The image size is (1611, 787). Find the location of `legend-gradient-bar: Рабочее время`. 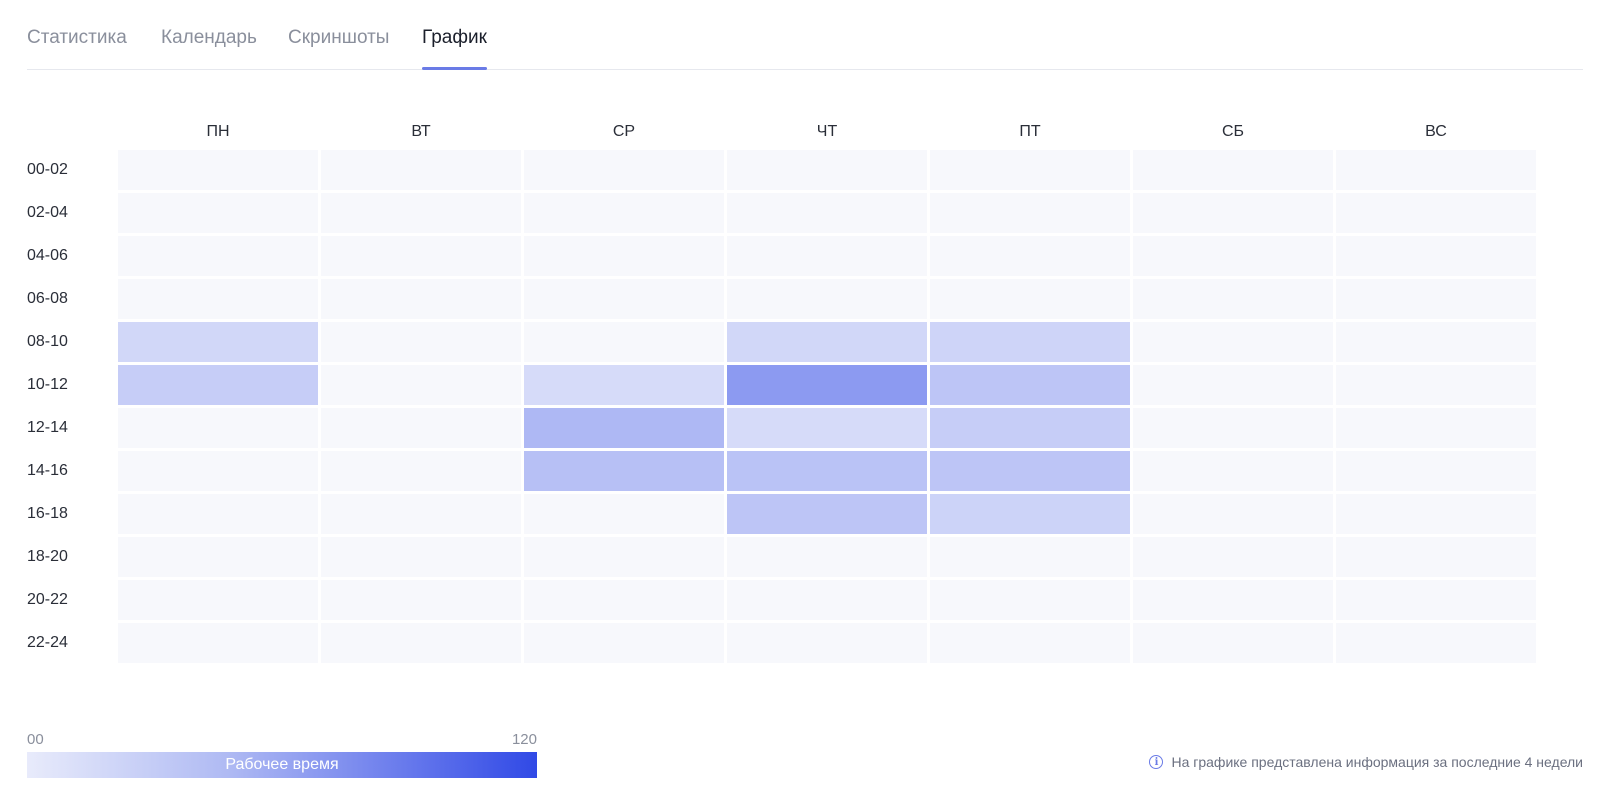

legend-gradient-bar: Рабочее время is located at coordinates (282, 765).